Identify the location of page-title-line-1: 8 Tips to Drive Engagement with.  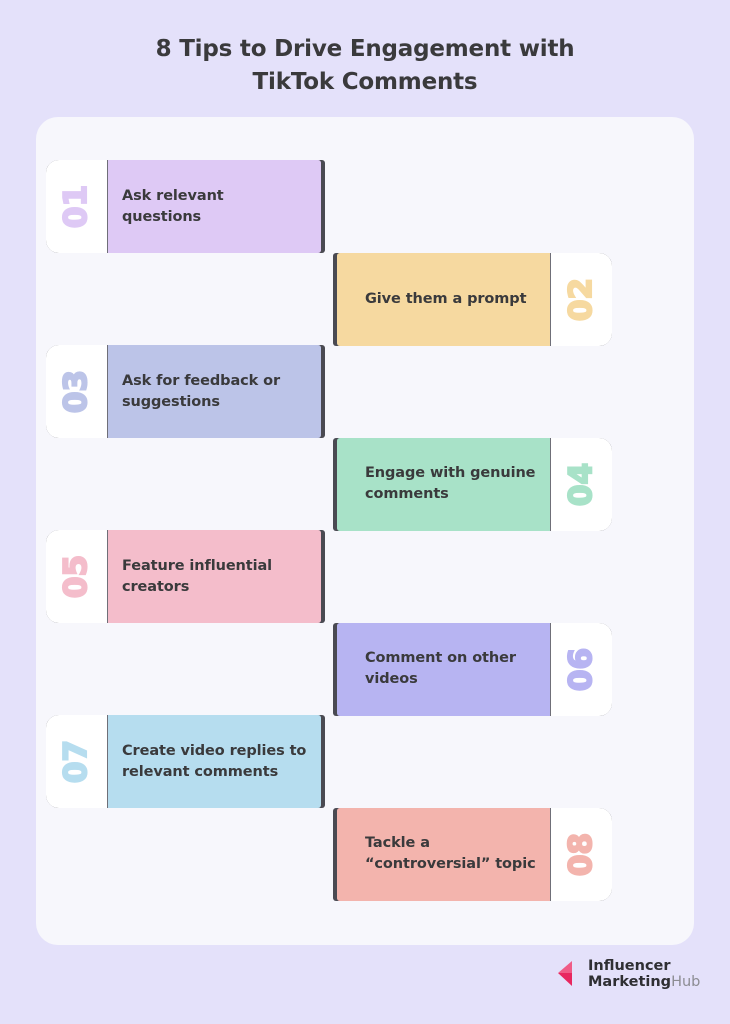
(365, 49).